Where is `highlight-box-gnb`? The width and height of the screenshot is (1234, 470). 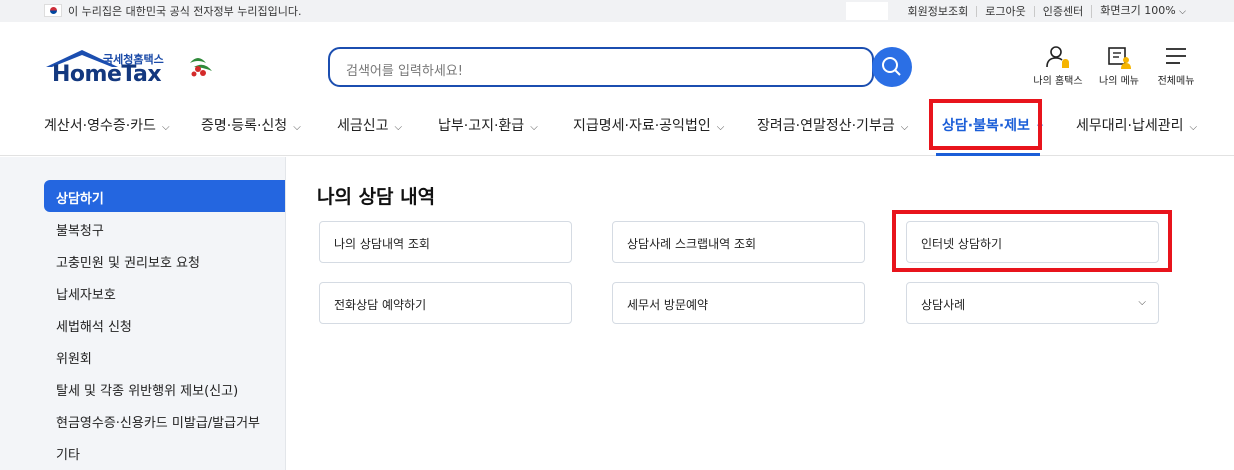 highlight-box-gnb is located at coordinates (985, 124).